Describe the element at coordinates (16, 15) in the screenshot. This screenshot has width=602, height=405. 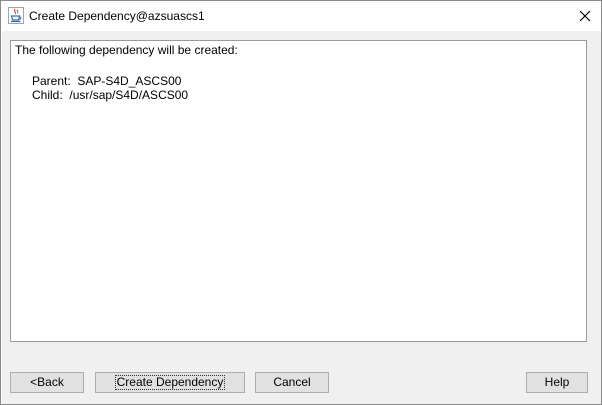
I see `java-cup-icon` at that location.